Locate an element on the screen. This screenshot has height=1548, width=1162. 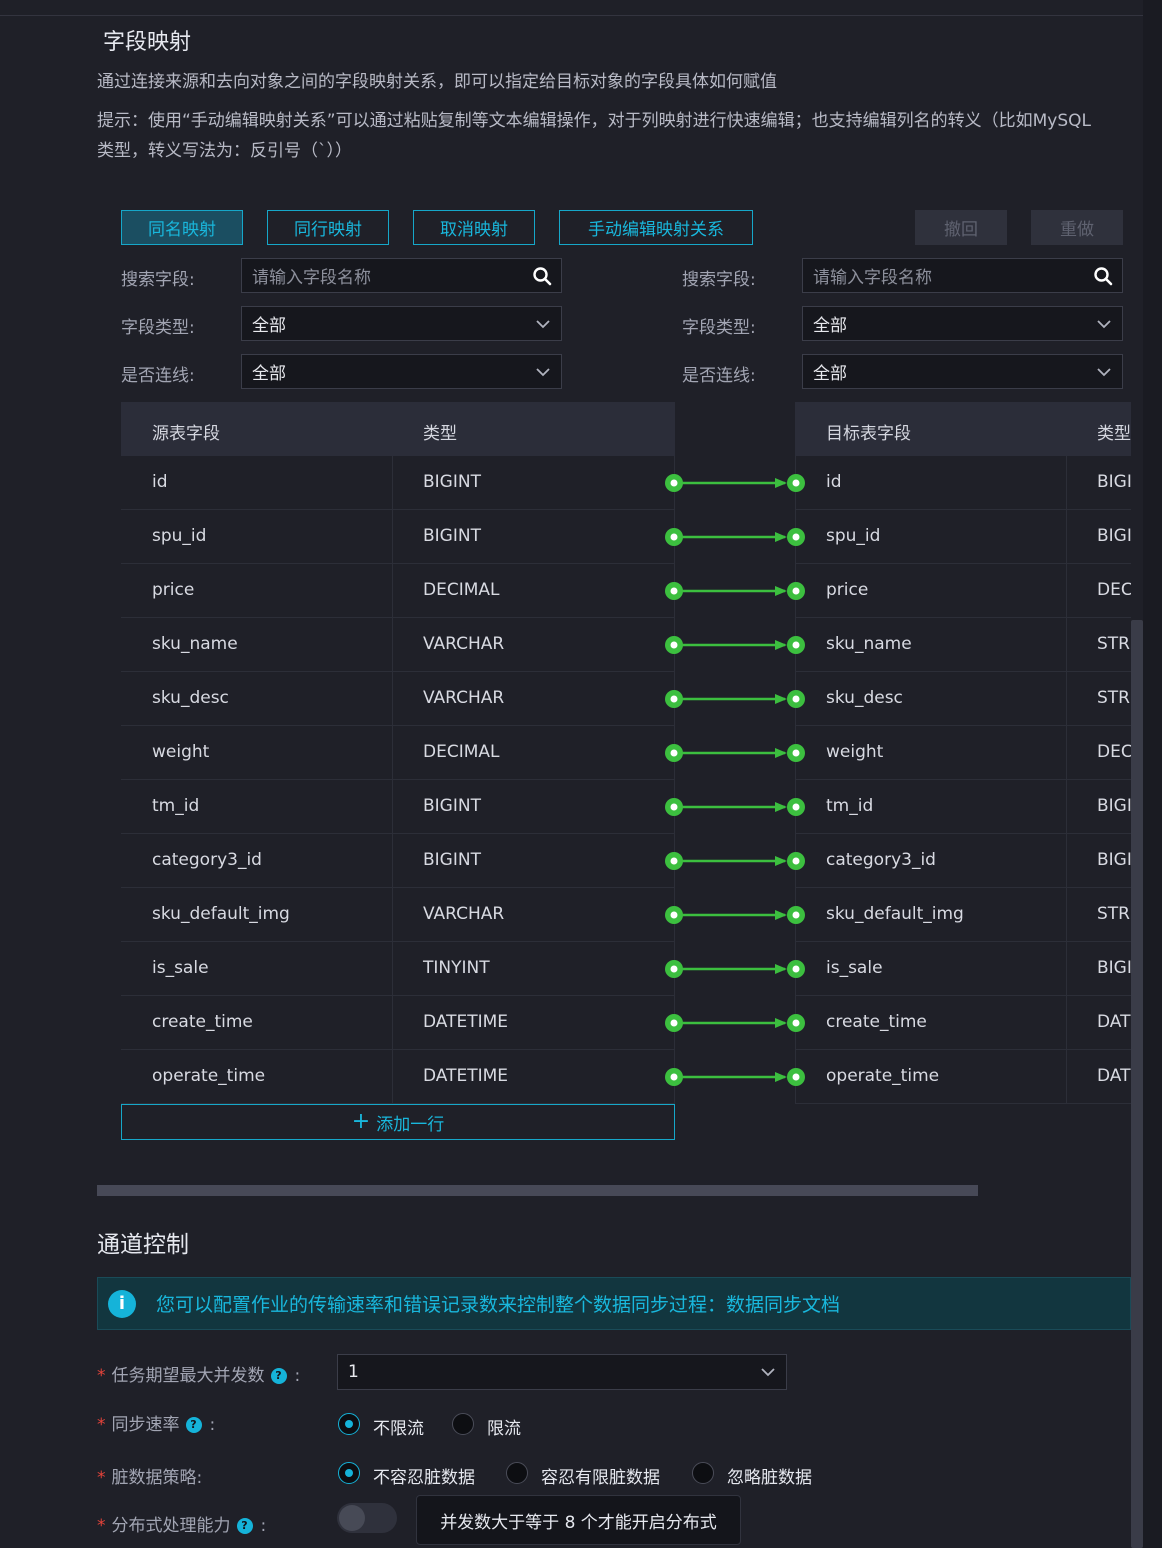
colon: : is located at coordinates (297, 1376).